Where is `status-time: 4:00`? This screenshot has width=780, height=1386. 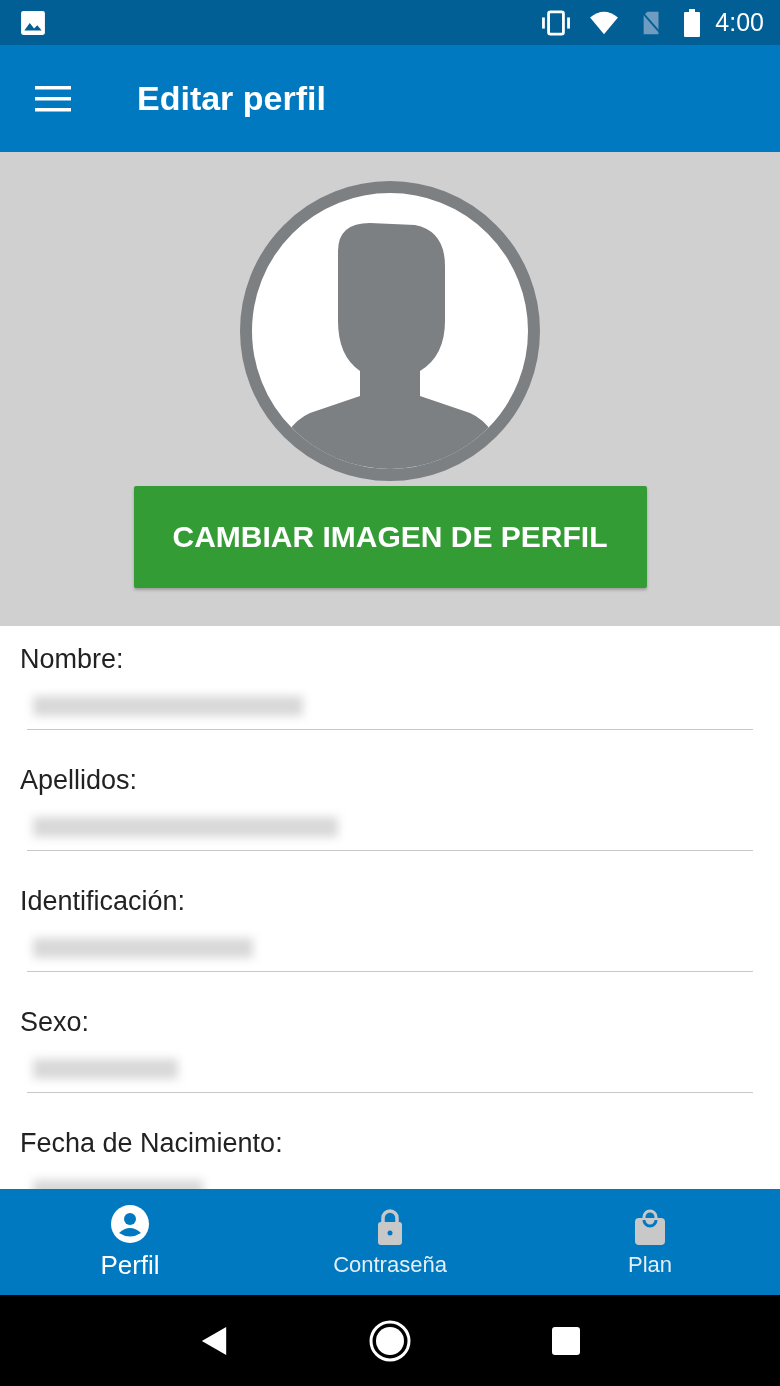 status-time: 4:00 is located at coordinates (739, 22).